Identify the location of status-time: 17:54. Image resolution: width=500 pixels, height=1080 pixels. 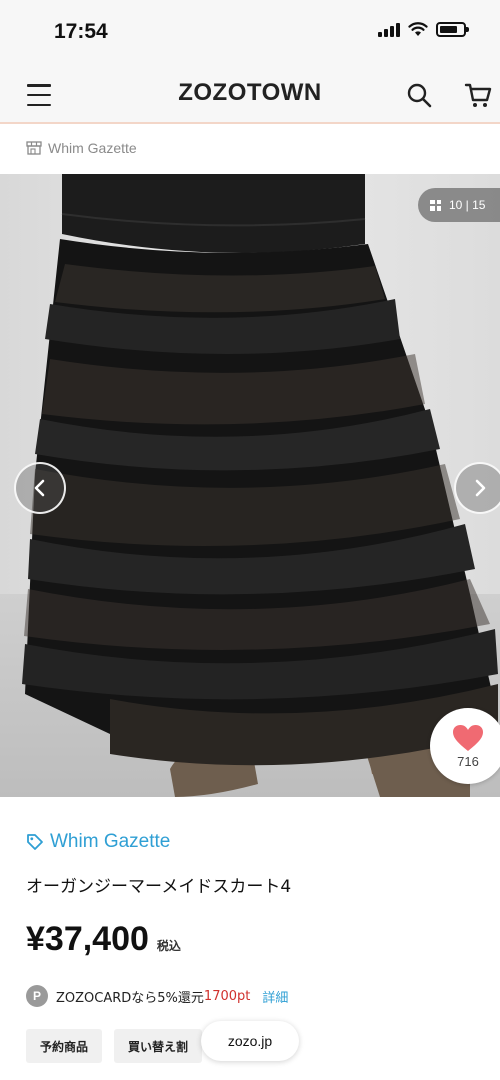
(81, 31).